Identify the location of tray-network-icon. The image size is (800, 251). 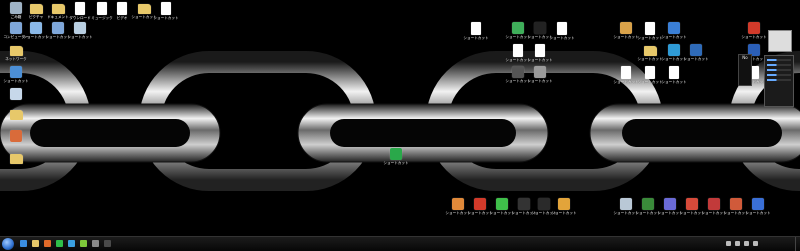
(728, 243).